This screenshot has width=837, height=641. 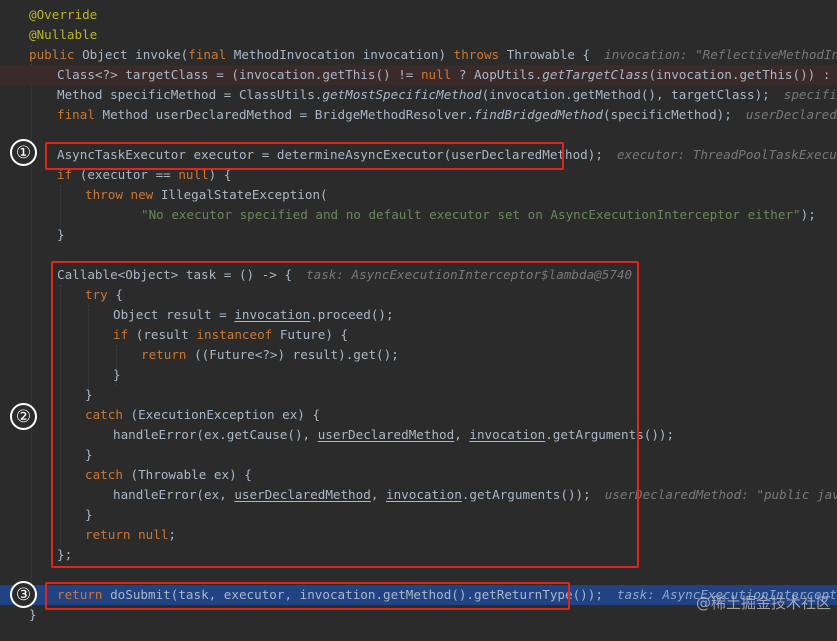 I want to click on code-token: Object invoke(, so click(x=135, y=54).